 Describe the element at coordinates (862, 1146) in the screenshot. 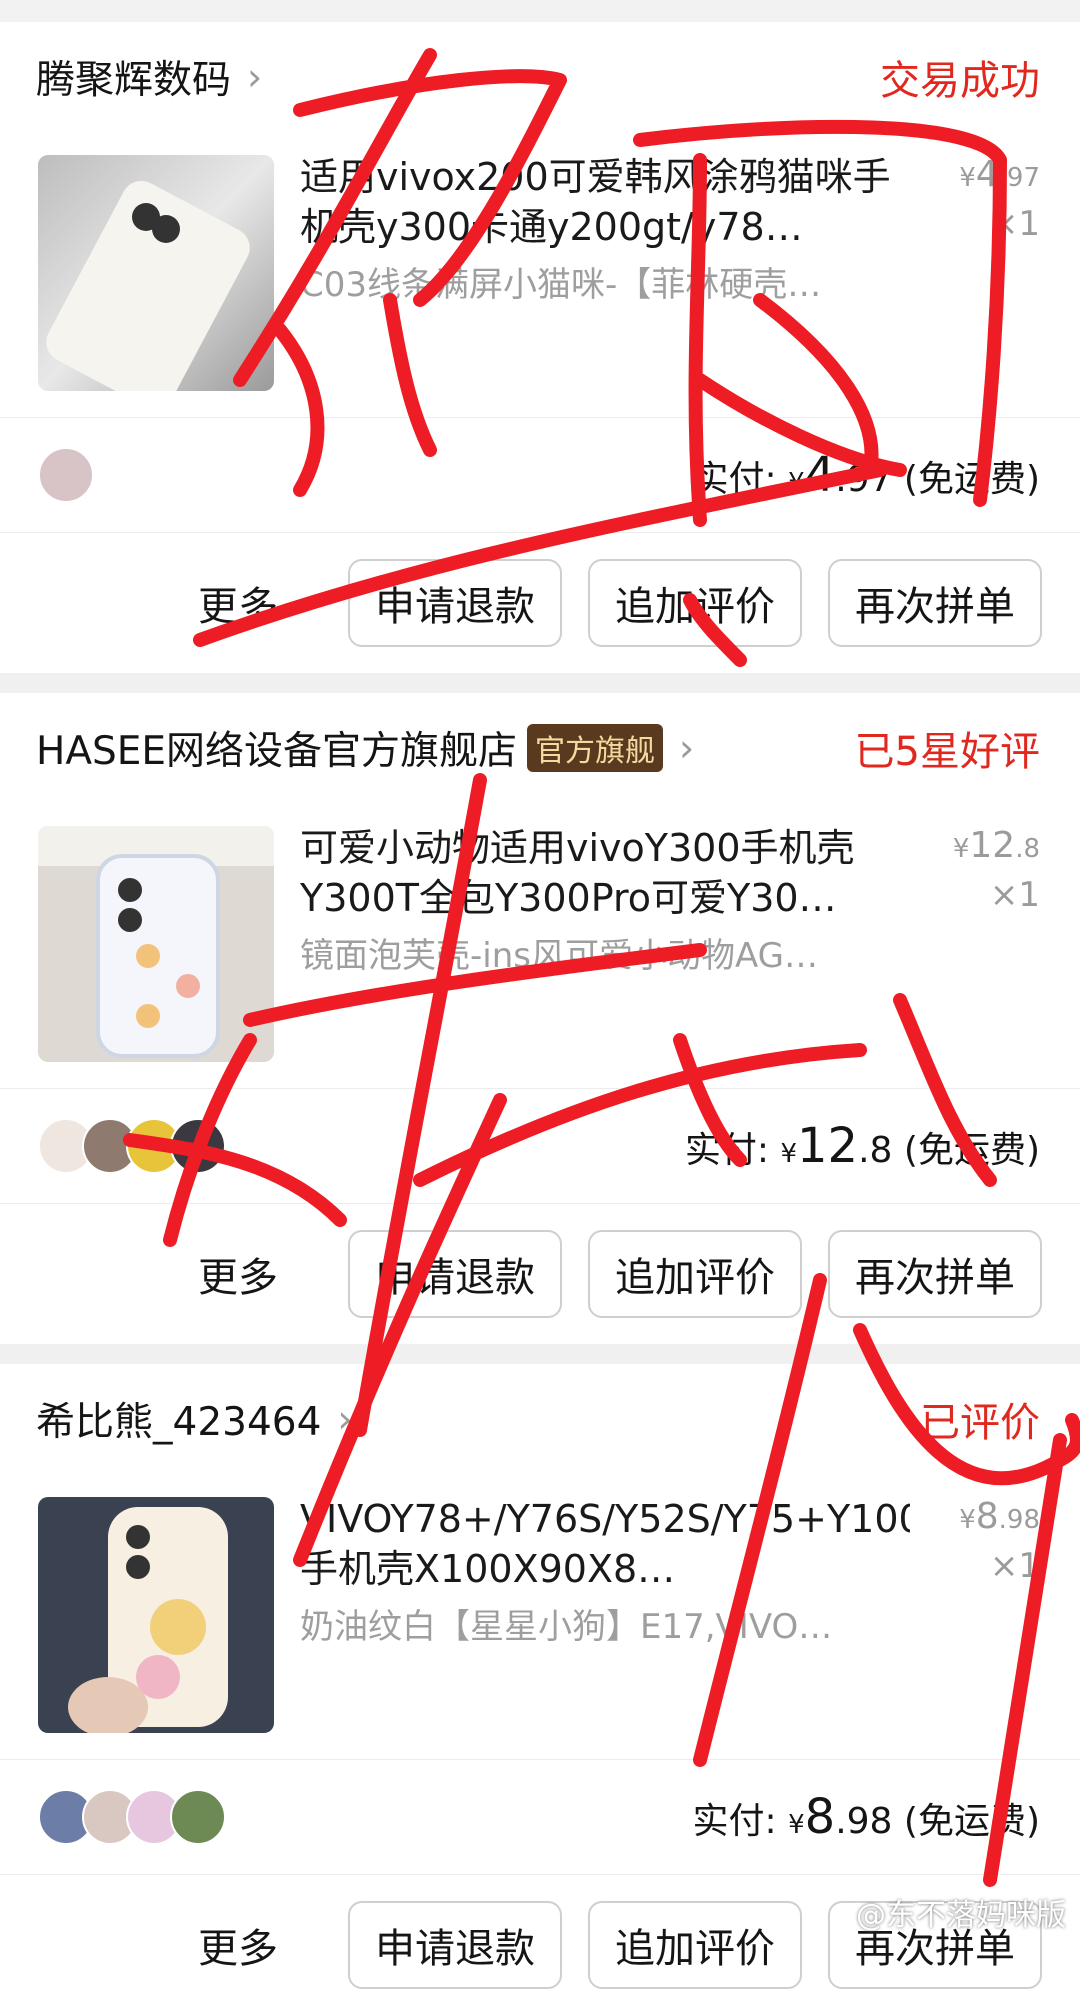

I see `paid-amount: 实付: ¥12.8 (免运费)` at that location.